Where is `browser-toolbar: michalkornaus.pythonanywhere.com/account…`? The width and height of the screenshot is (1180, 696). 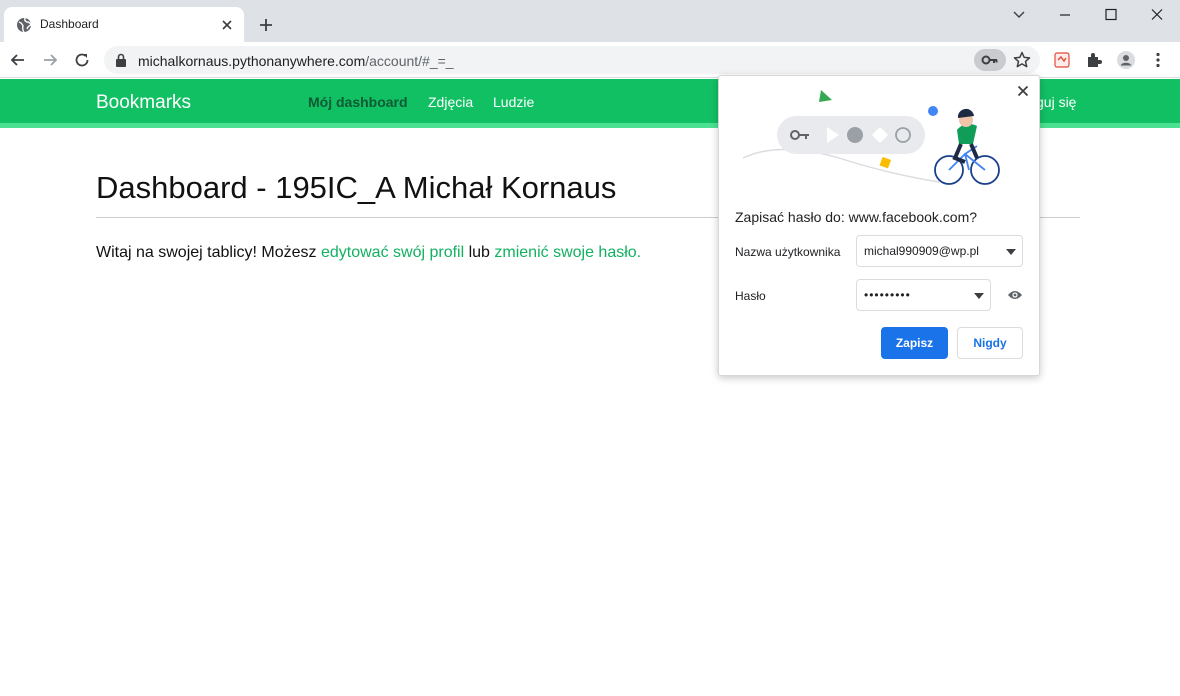
browser-toolbar: michalkornaus.pythonanywhere.com/account… is located at coordinates (590, 60).